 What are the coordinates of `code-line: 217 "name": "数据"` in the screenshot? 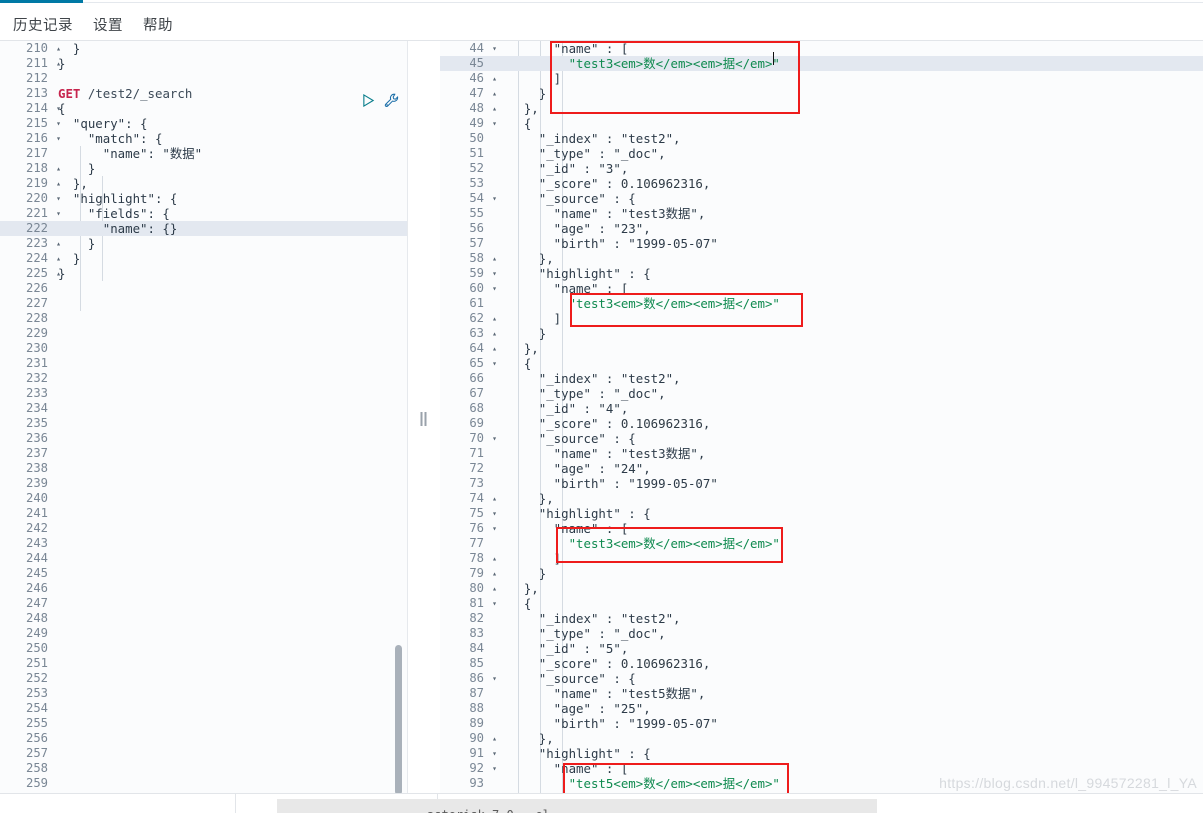 It's located at (203, 153).